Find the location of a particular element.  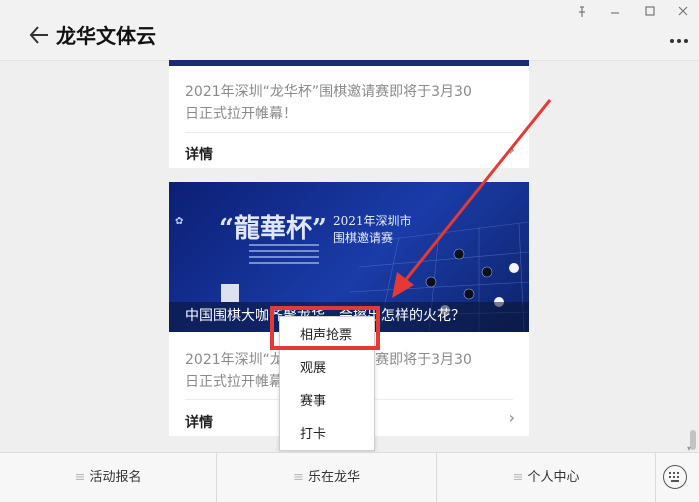

banner-logo-title: “龍華杯” is located at coordinates (273, 229).